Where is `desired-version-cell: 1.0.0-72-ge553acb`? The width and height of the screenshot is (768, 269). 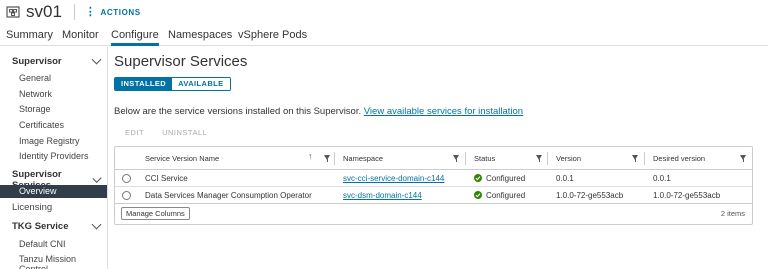
desired-version-cell: 1.0.0-72-ge553acb is located at coordinates (687, 195).